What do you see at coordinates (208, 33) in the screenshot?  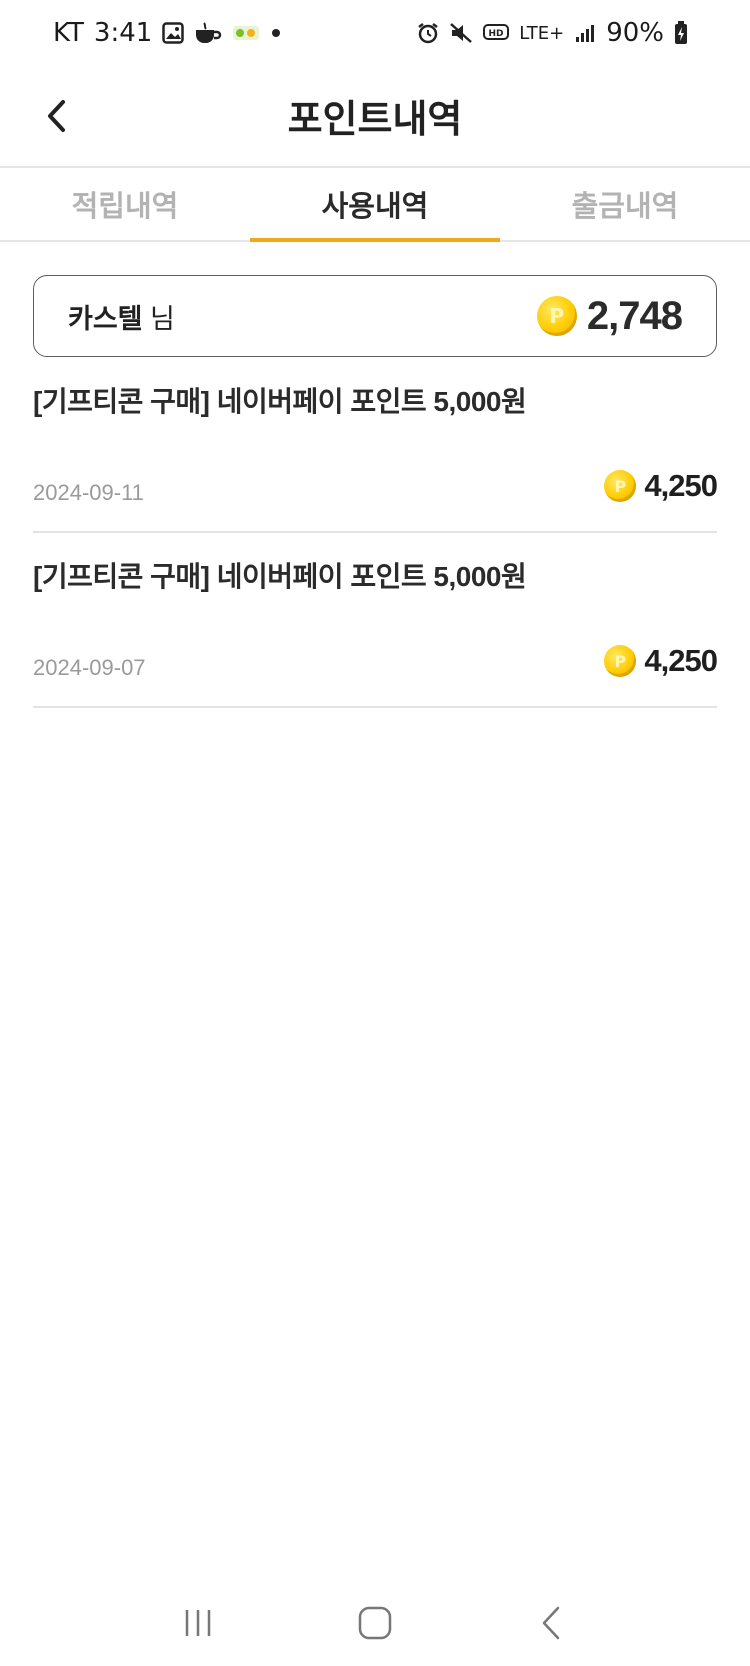 I see `coffee-app-icon` at bounding box center [208, 33].